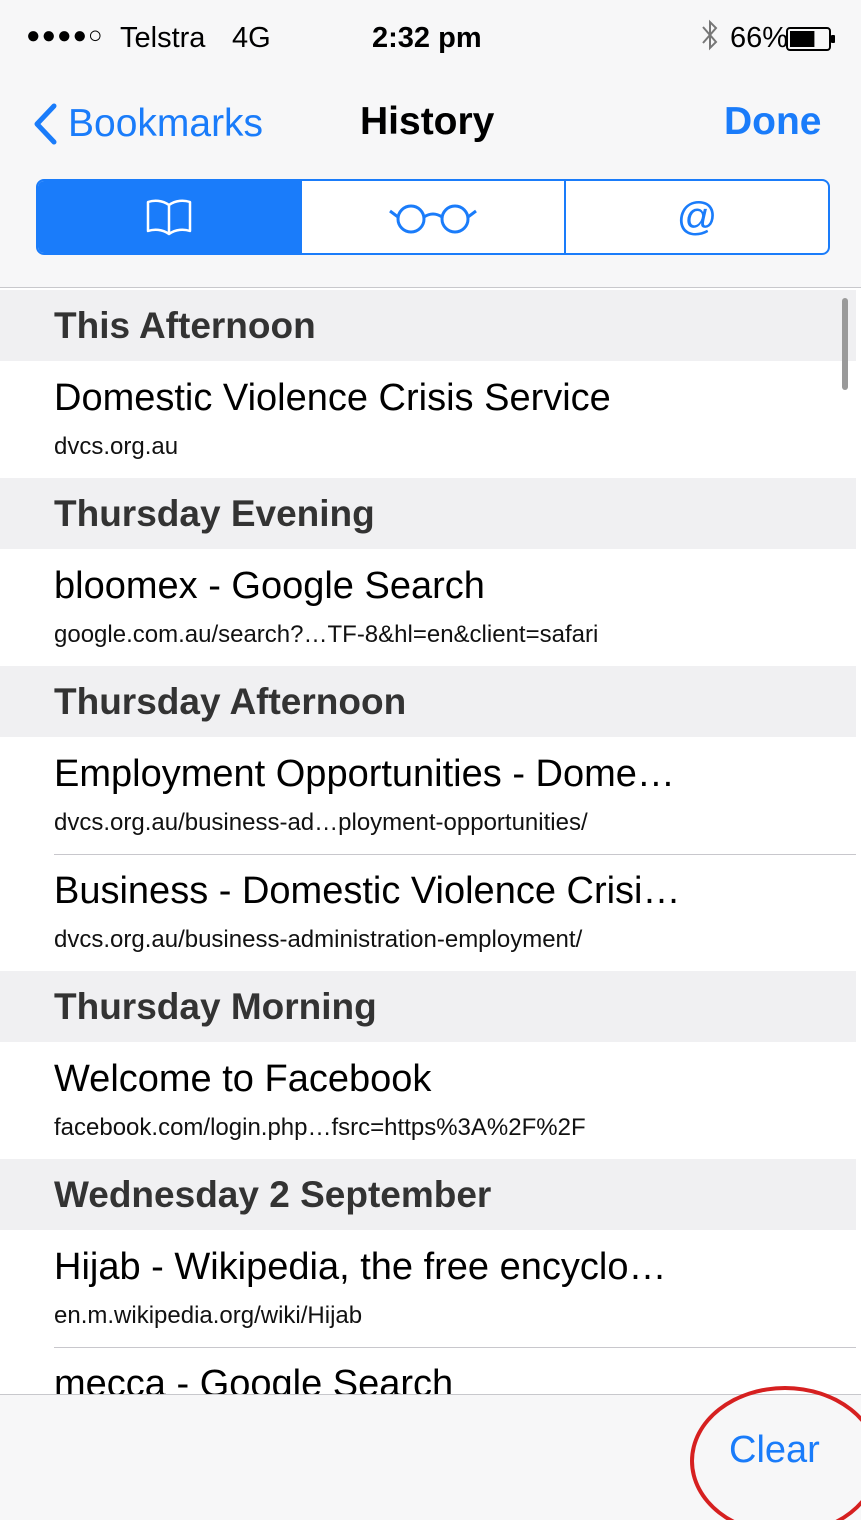 This screenshot has width=861, height=1520. Describe the element at coordinates (710, 35) in the screenshot. I see `bluetooth-icon` at that location.